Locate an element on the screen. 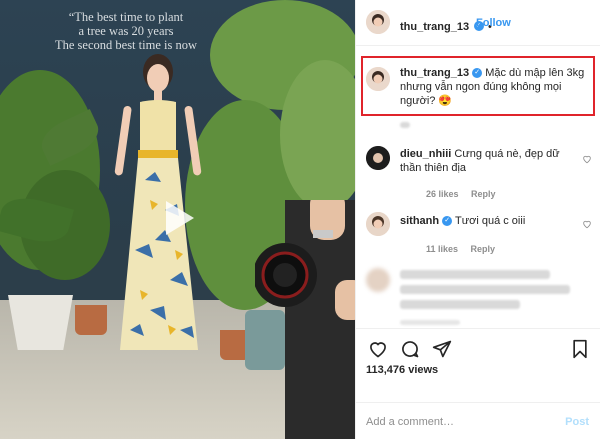 This screenshot has width=600, height=439. clay-pot is located at coordinates (91, 320).